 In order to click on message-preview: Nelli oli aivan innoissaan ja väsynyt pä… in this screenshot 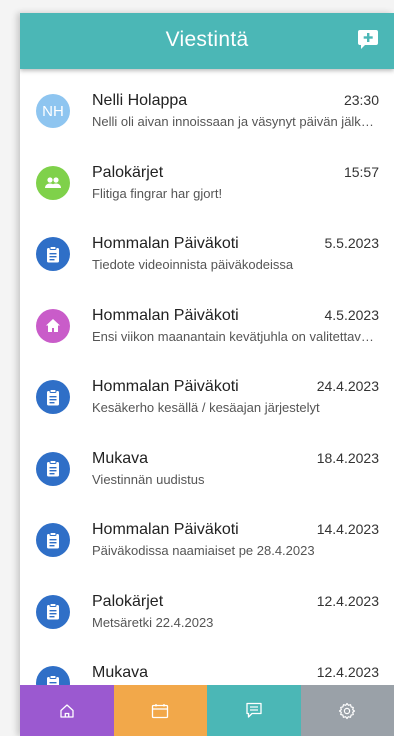, I will do `click(235, 121)`.